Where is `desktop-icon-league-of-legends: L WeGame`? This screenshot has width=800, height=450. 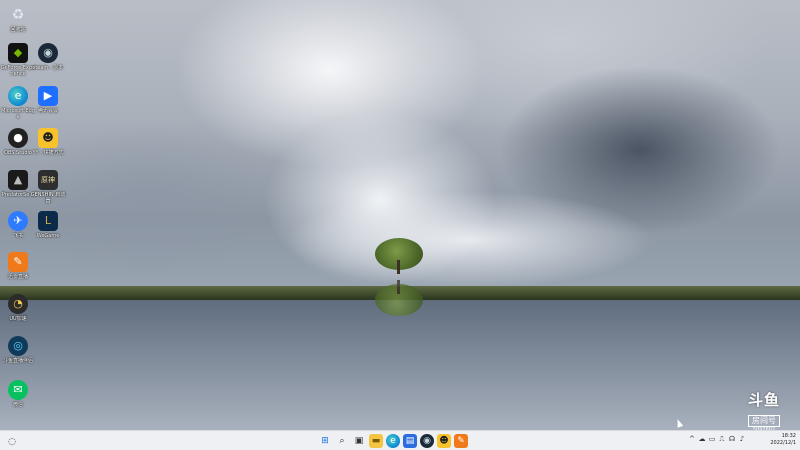 desktop-icon-league-of-legends: L WeGame is located at coordinates (48, 225).